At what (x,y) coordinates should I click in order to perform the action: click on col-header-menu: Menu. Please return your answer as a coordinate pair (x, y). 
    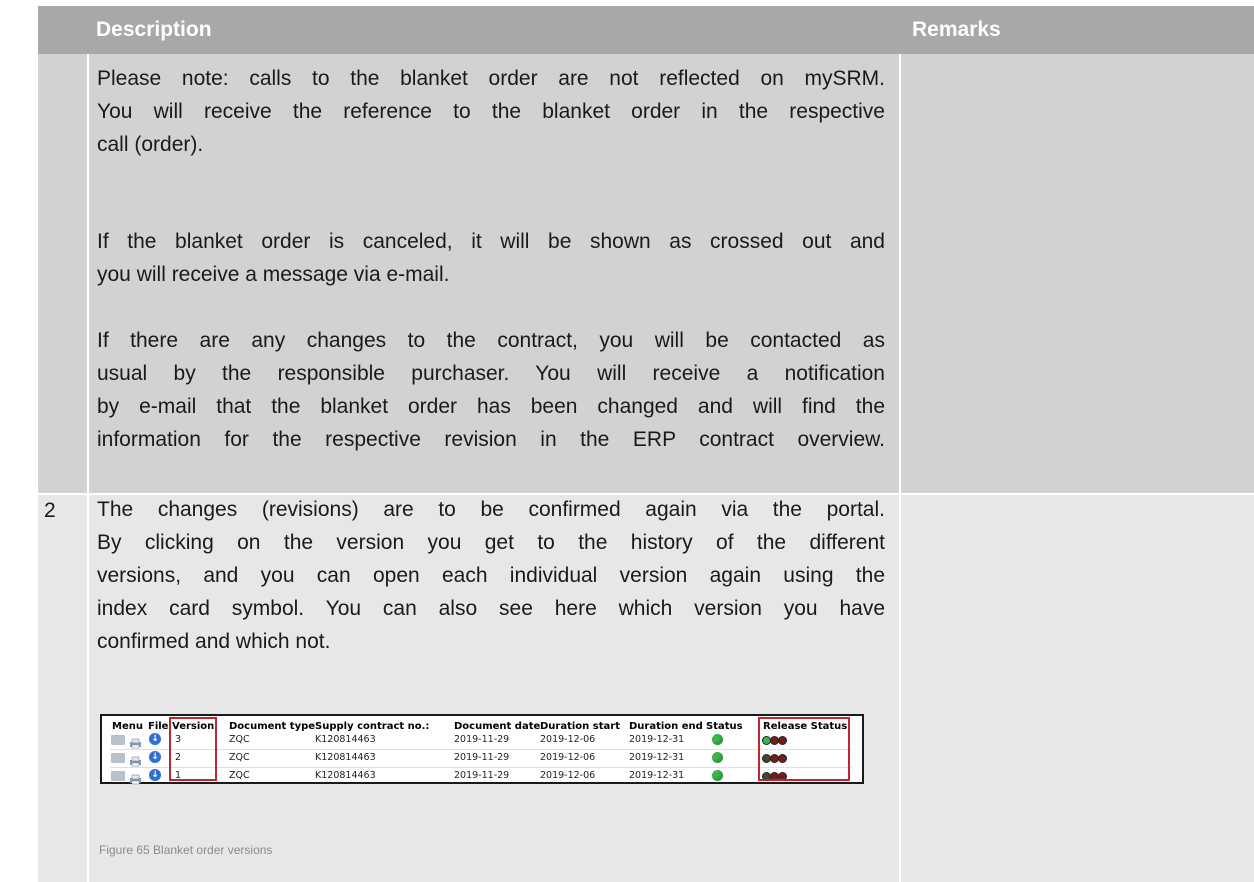
    Looking at the image, I should click on (127, 726).